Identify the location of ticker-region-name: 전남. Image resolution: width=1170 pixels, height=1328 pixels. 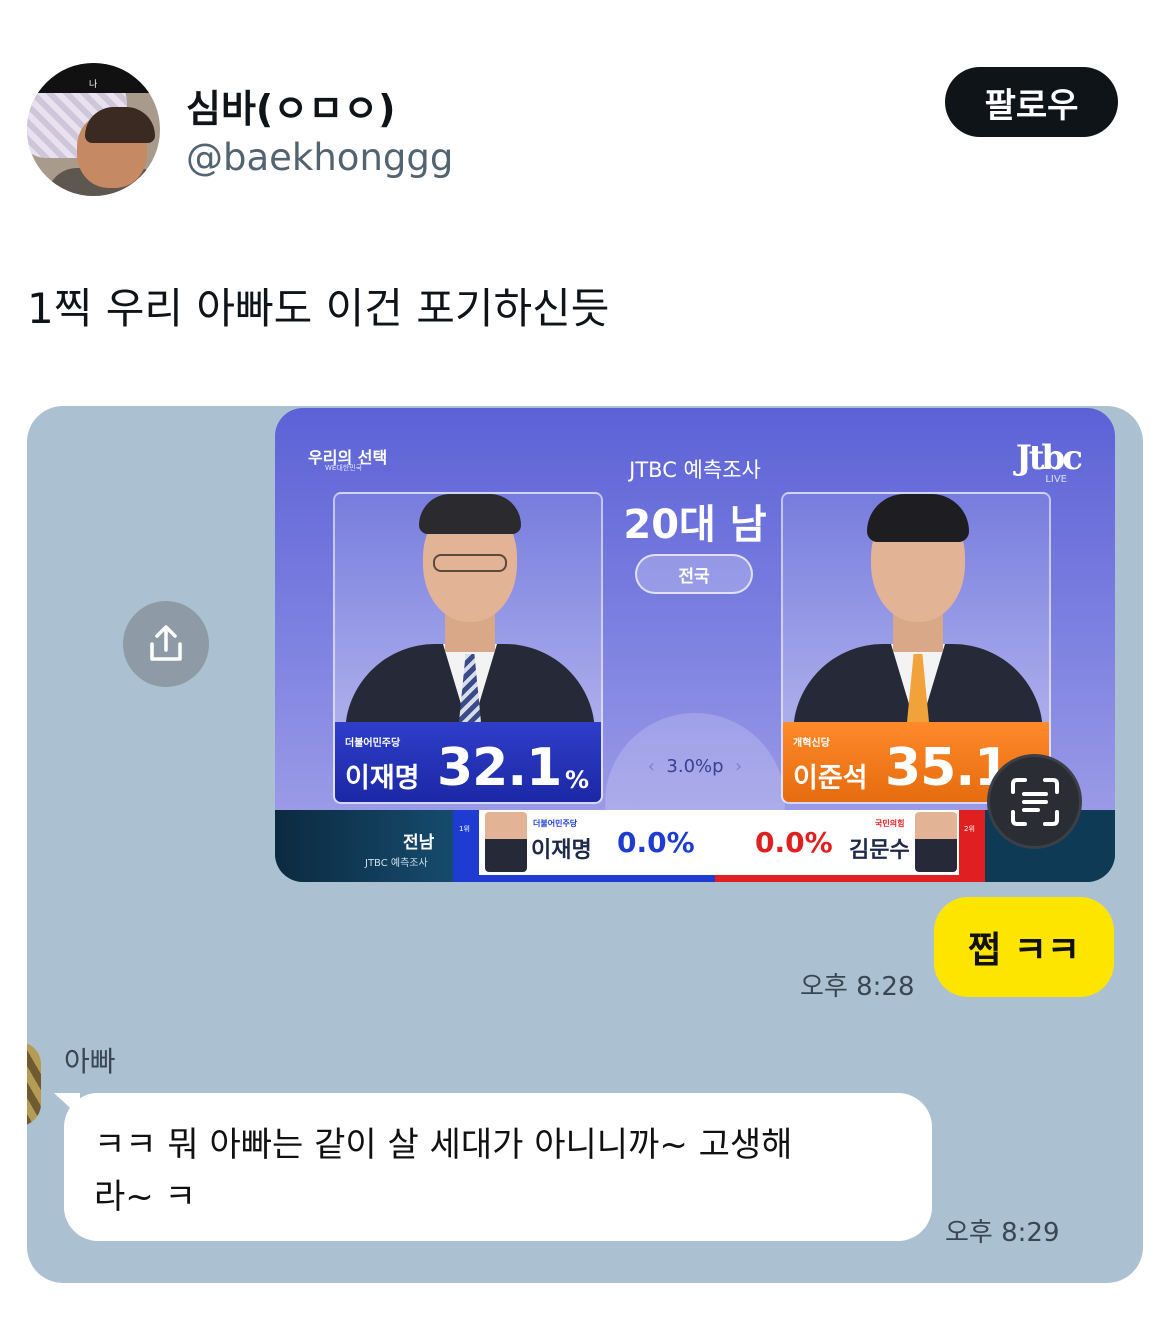
(419, 843).